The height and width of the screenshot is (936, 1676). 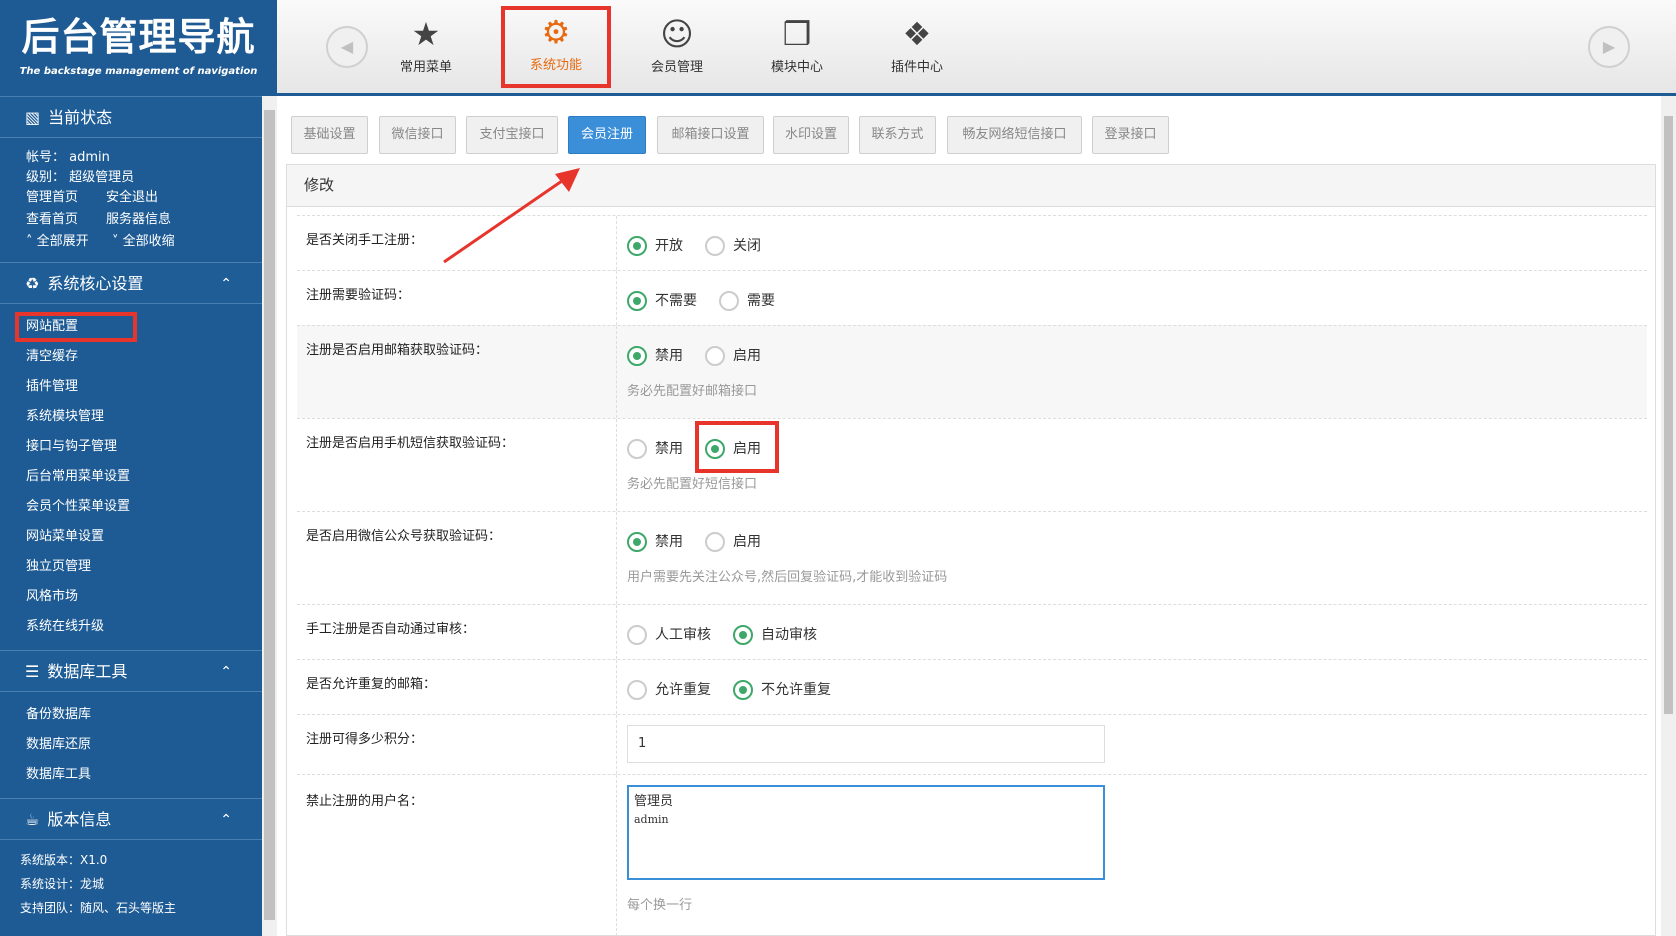 What do you see at coordinates (80, 117) in the screenshot?
I see `section-title: 当前状态` at bounding box center [80, 117].